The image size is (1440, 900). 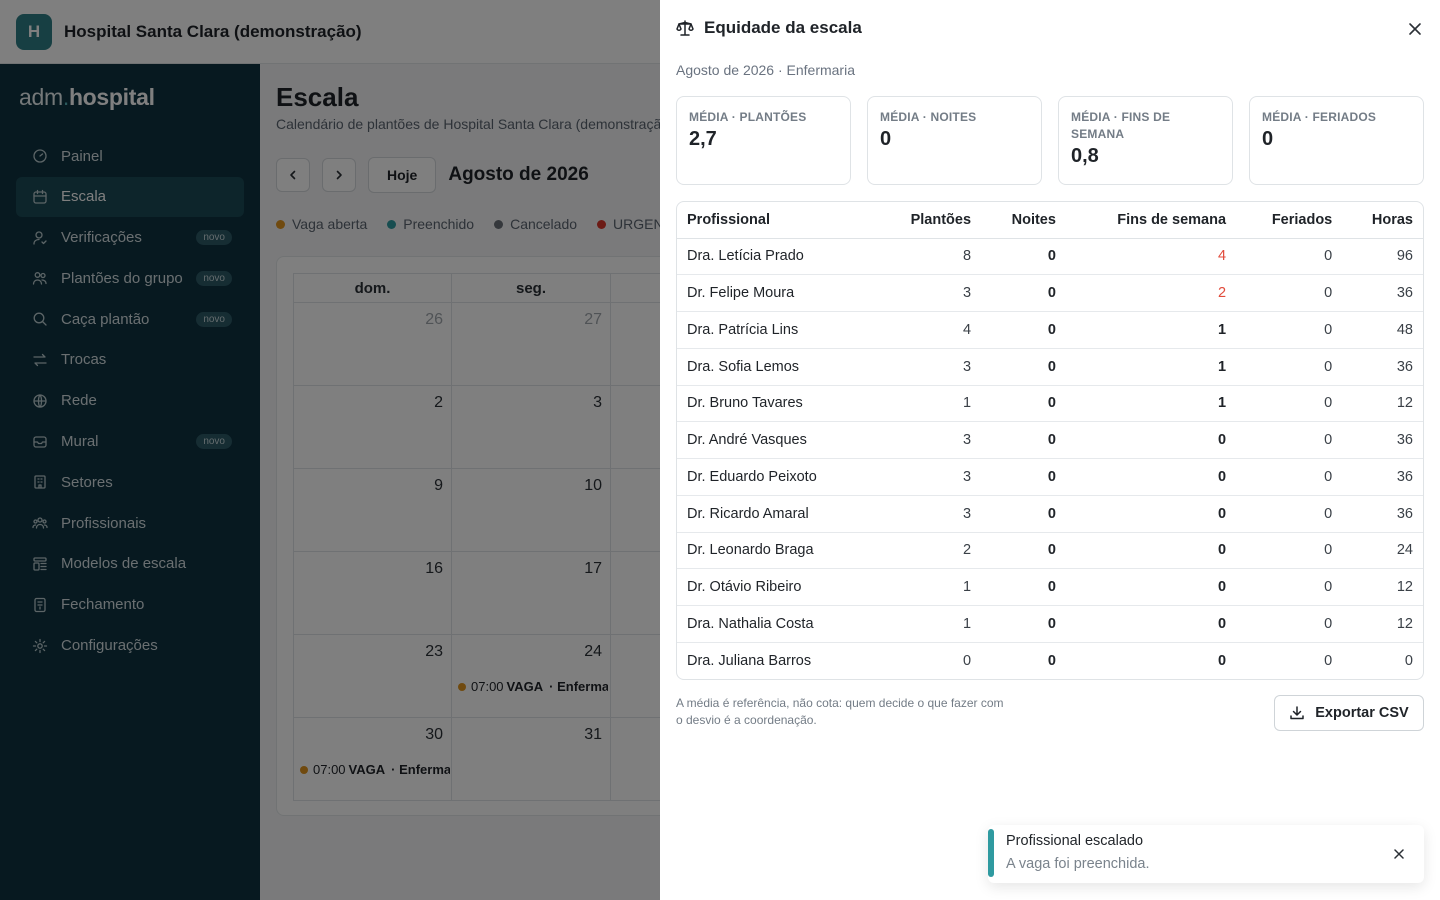 What do you see at coordinates (776, 257) in the screenshot?
I see `cell-name: Dra. Letícia Prado` at bounding box center [776, 257].